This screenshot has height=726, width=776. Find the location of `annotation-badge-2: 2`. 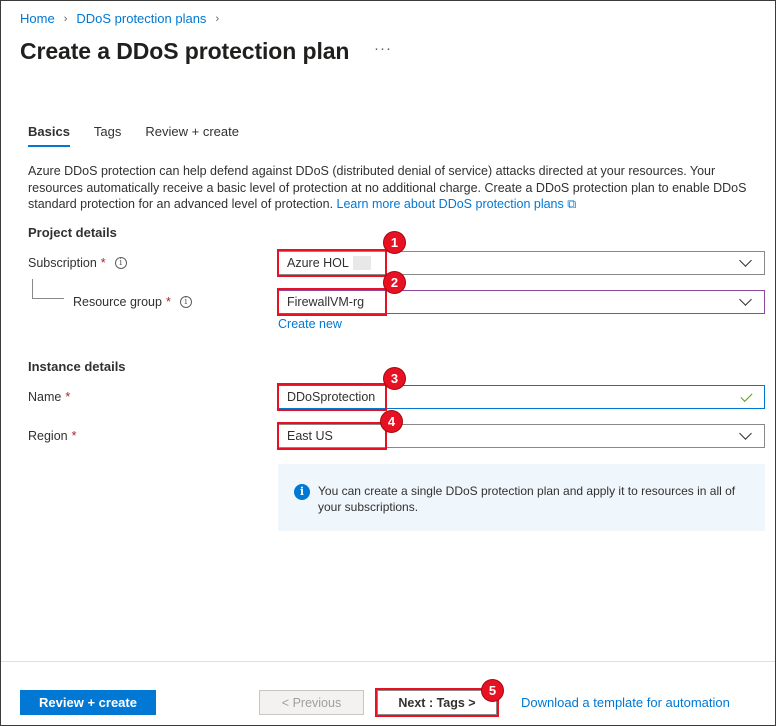

annotation-badge-2: 2 is located at coordinates (394, 282).